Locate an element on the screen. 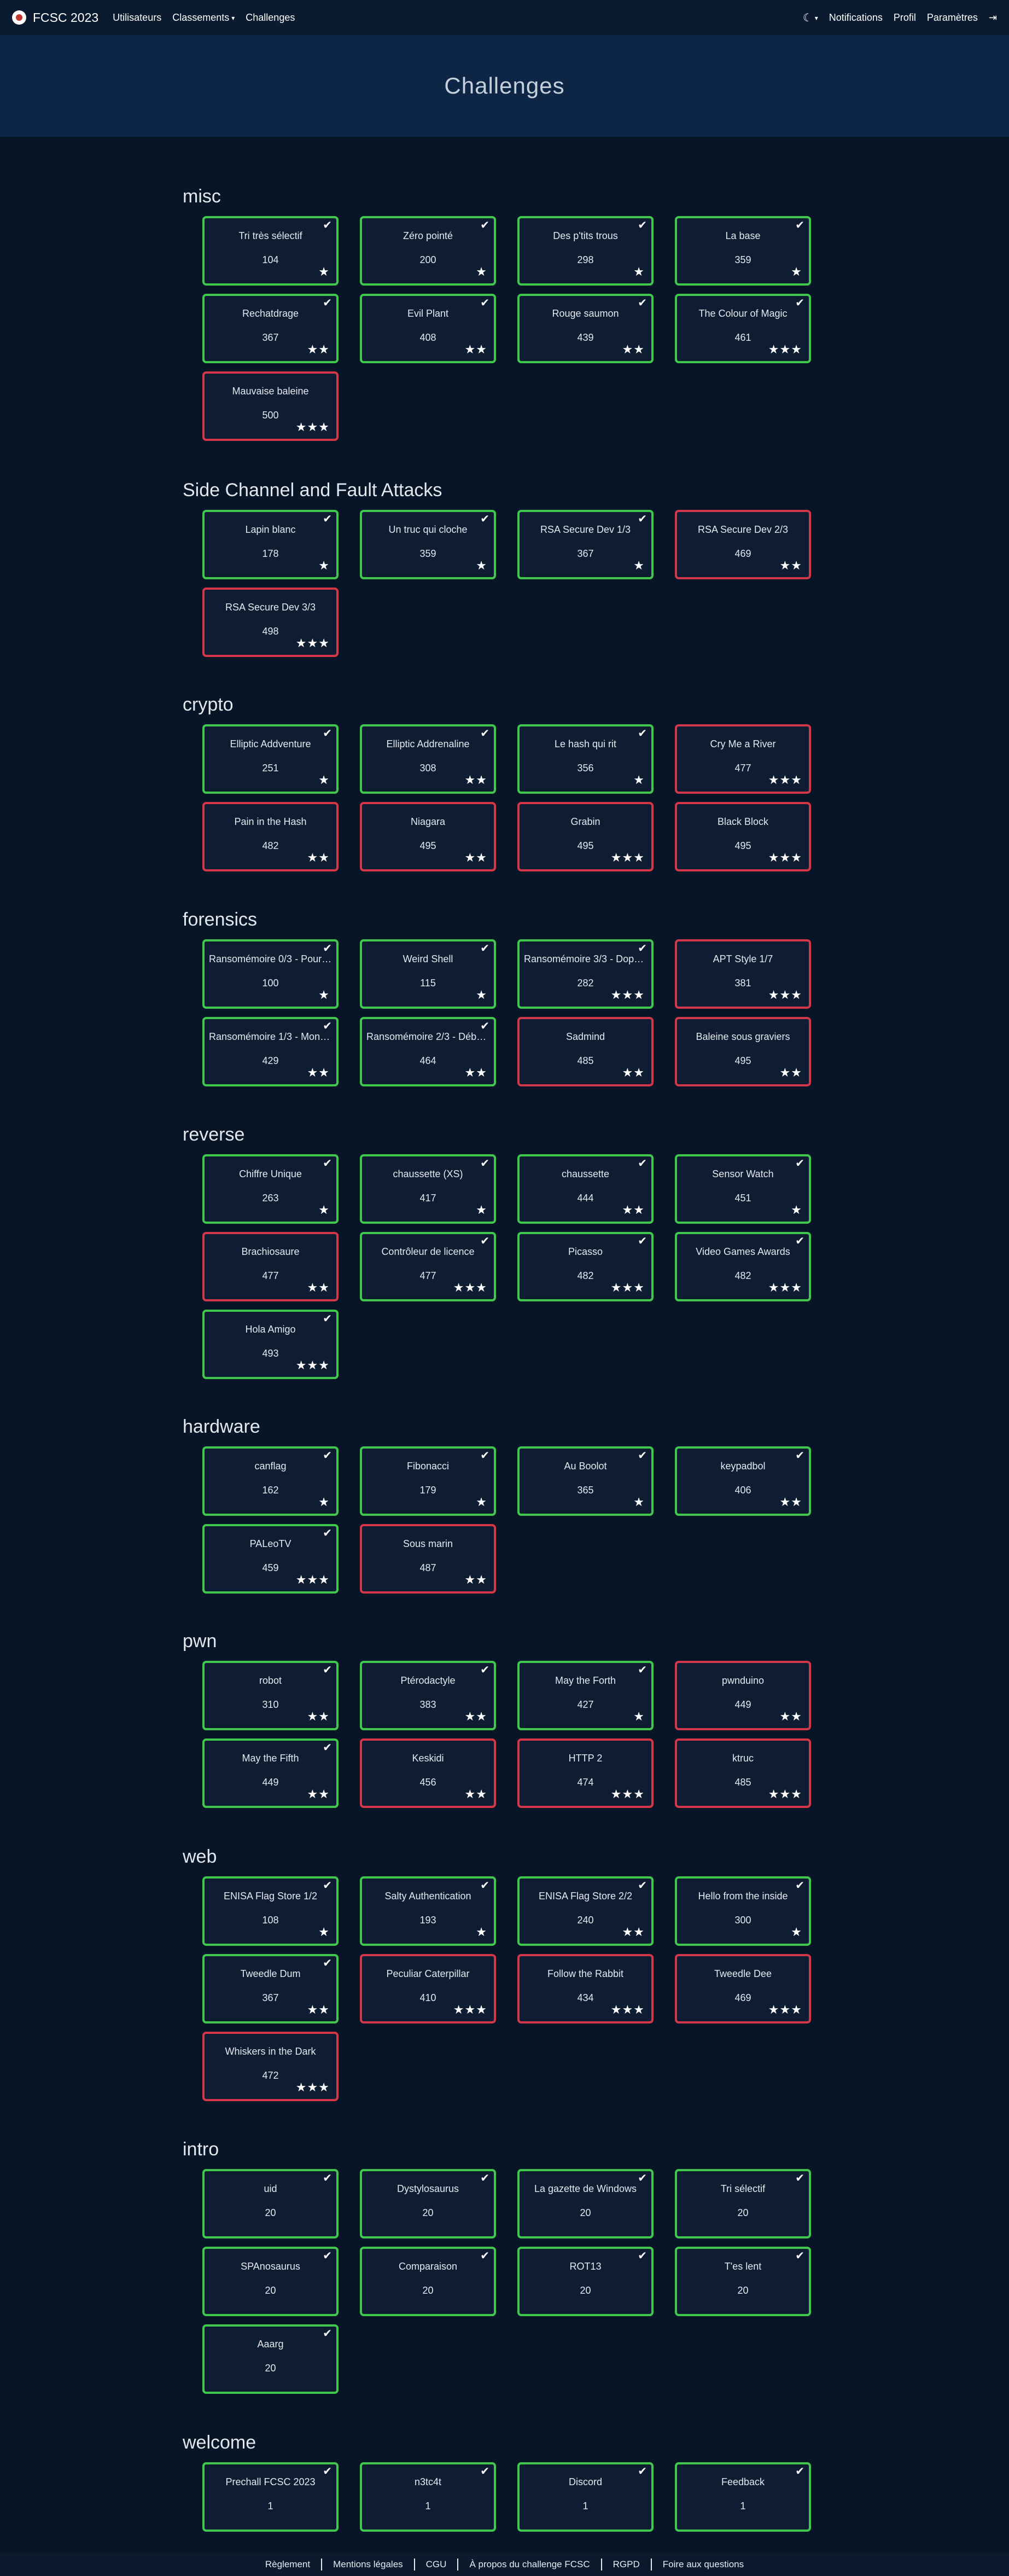  check-icon: ✔ is located at coordinates (799, 303).